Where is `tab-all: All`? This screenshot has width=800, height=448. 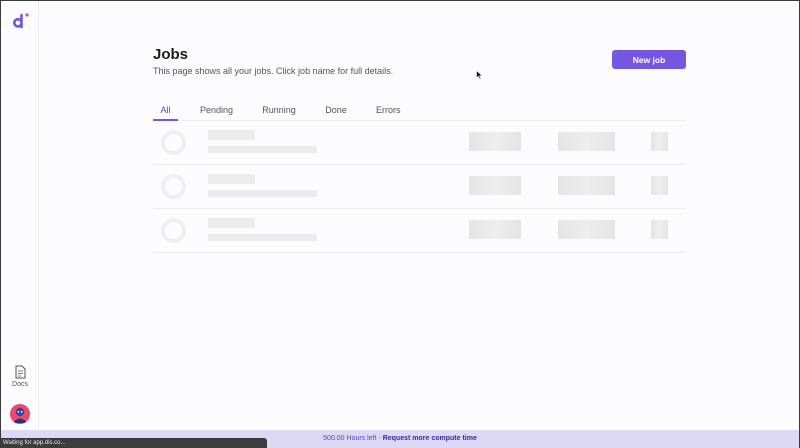 tab-all: All is located at coordinates (165, 111).